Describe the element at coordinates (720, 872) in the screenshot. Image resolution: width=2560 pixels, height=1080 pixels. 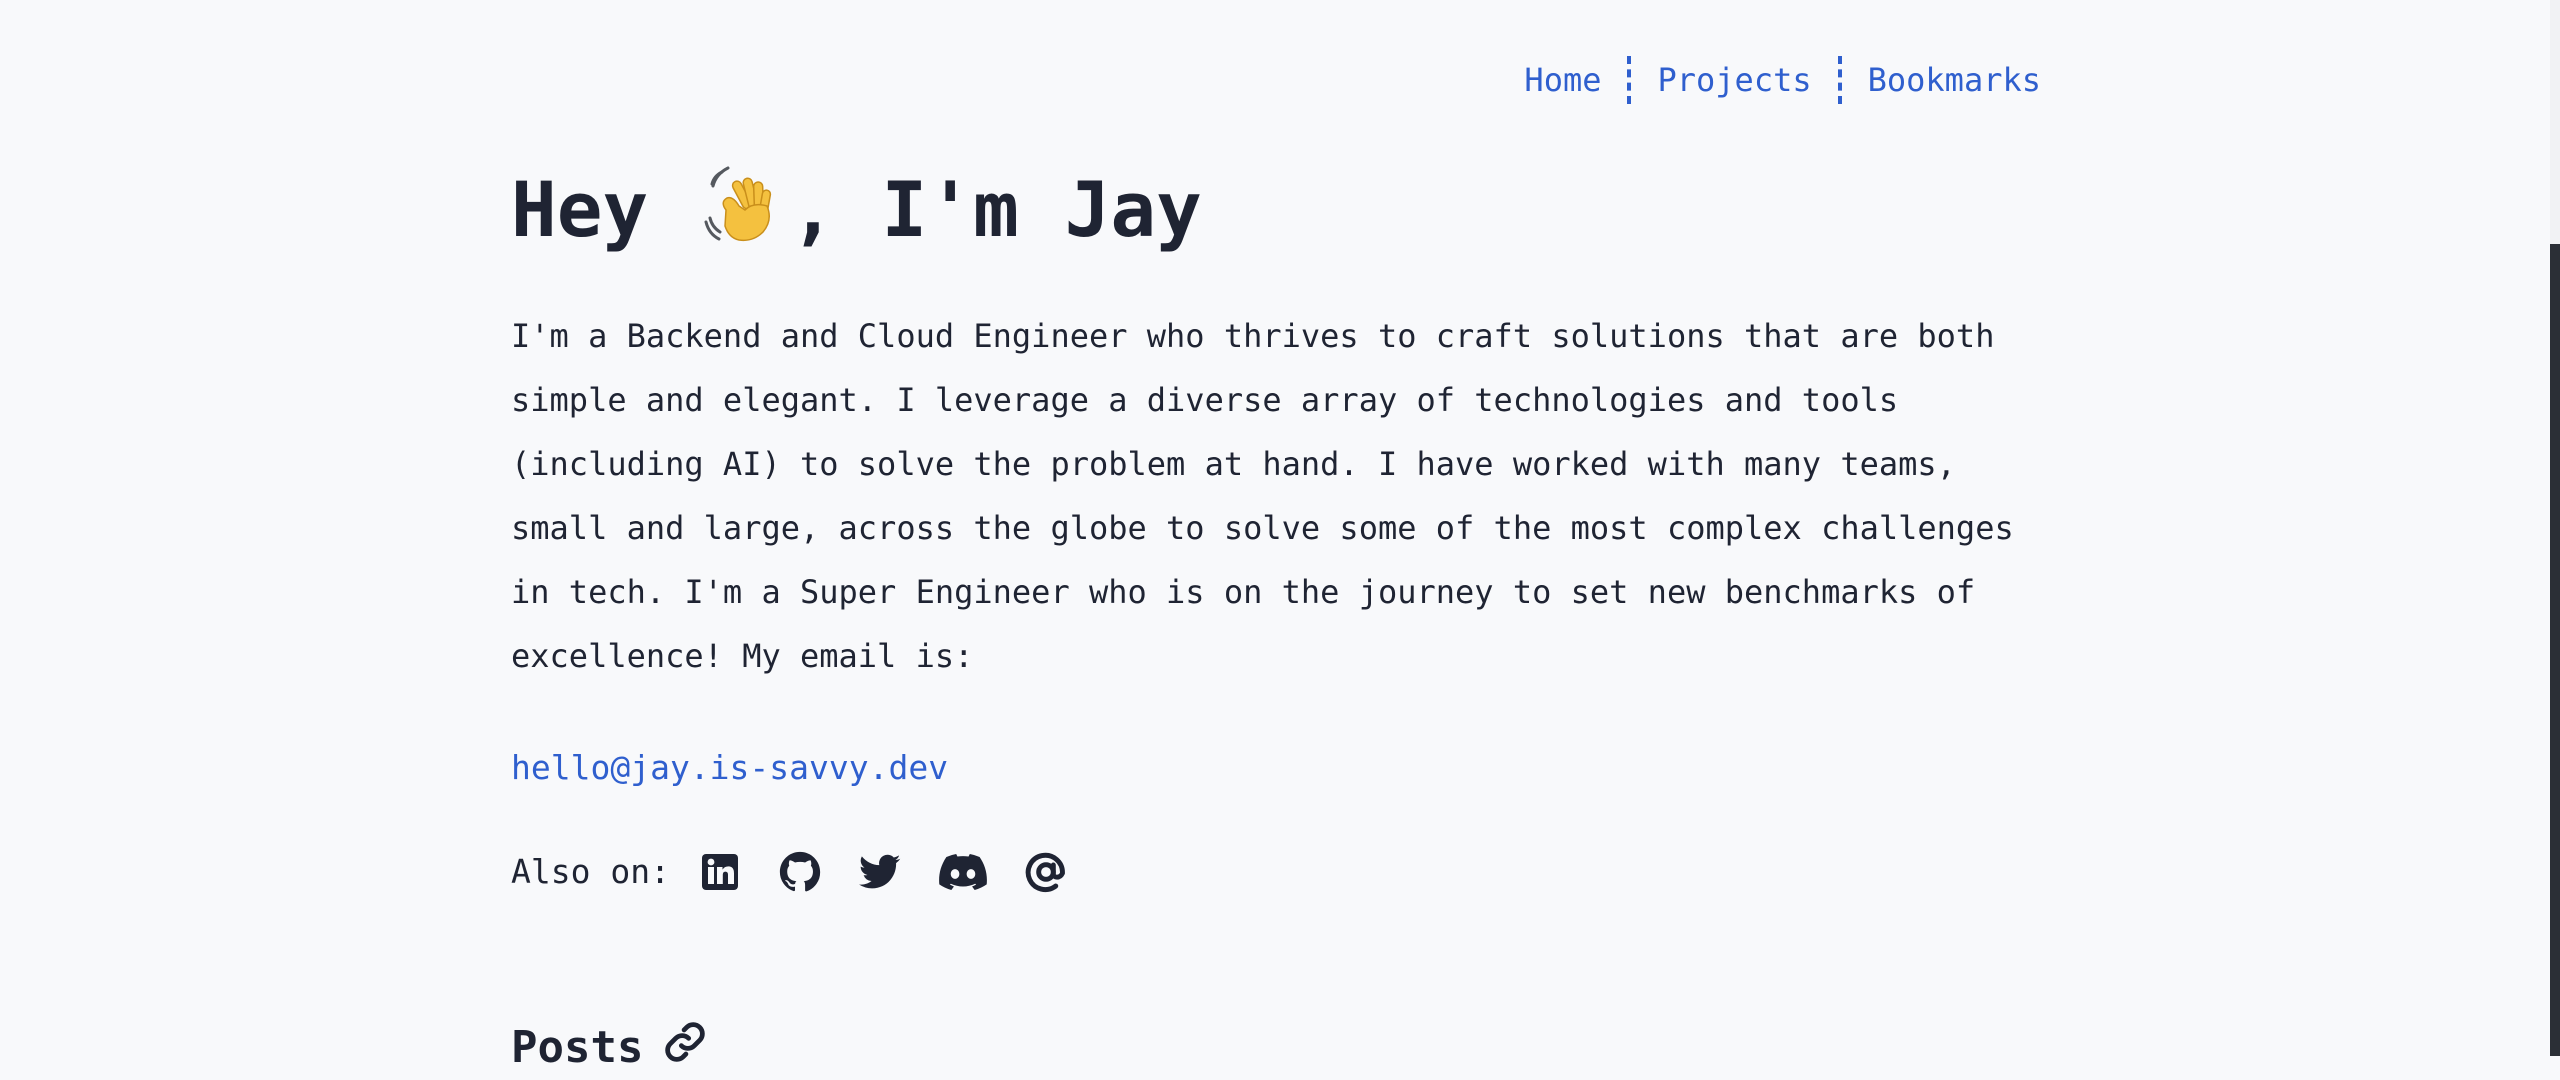
I see `linkedin-icon` at that location.